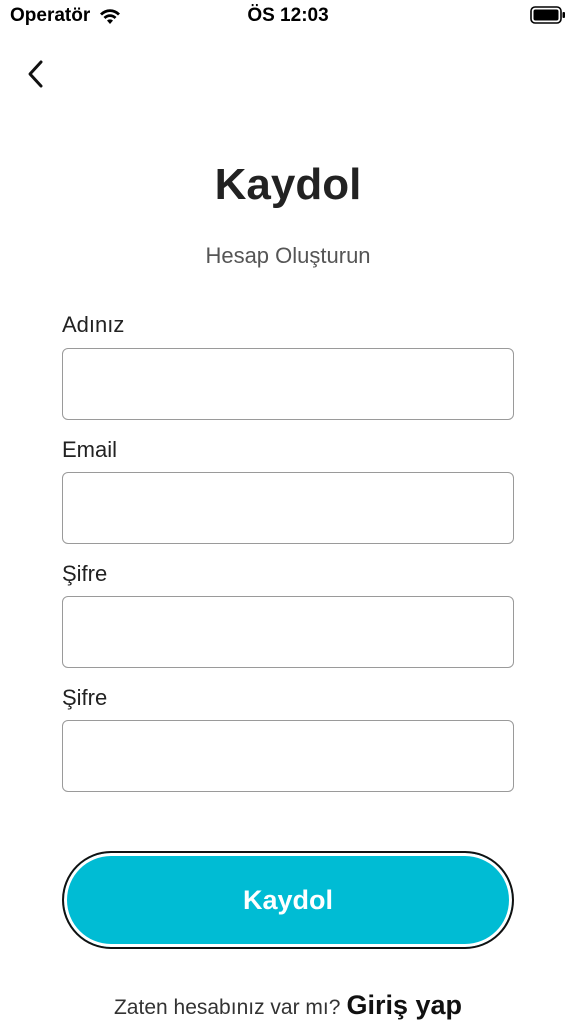  Describe the element at coordinates (85, 573) in the screenshot. I see `password-label: Şifre` at that location.